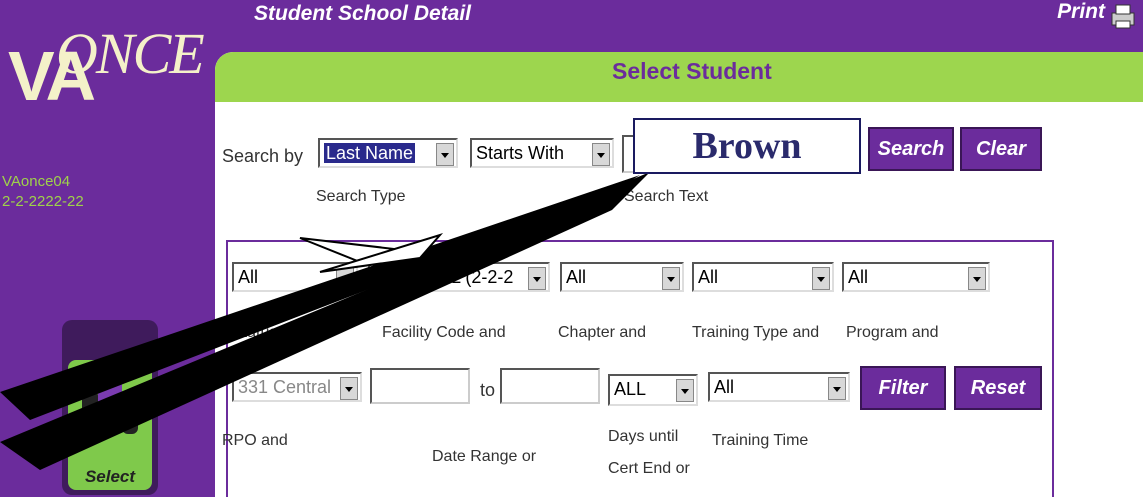 This screenshot has height=497, width=1143. I want to click on search-text-callout: Brown, so click(747, 146).